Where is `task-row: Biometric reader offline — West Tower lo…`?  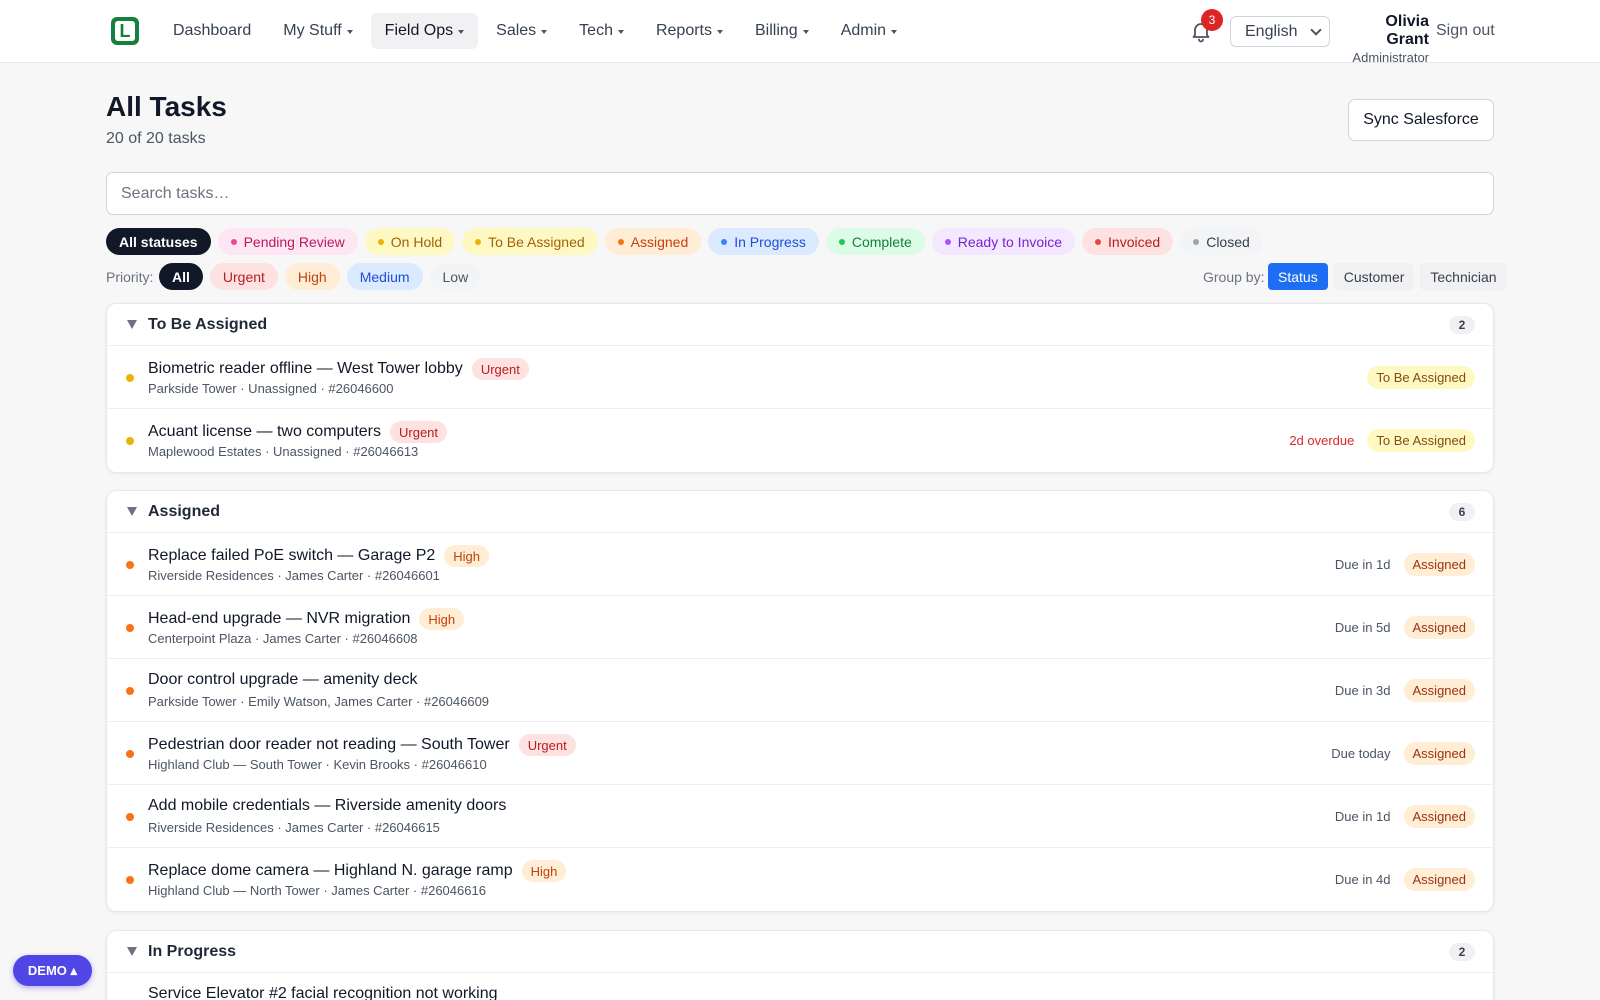
task-row: Biometric reader offline — West Tower lo… is located at coordinates (800, 377).